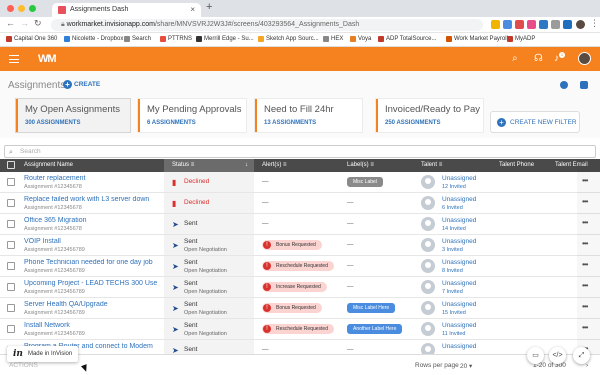 The width and height of the screenshot is (600, 375). Describe the element at coordinates (91, 304) in the screenshot. I see `assignment-name-link: Server Health QA/Upgrade` at that location.